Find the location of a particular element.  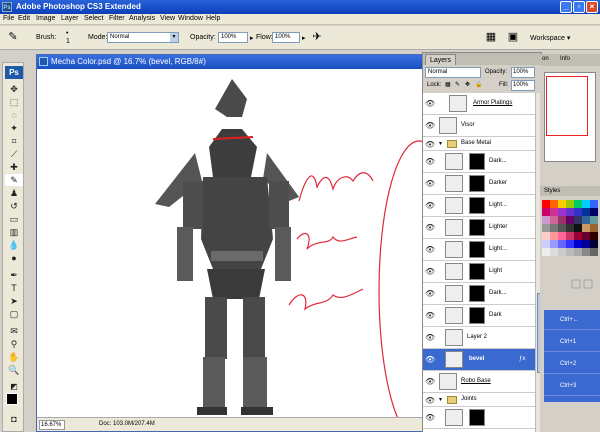

opacity-field: 100% is located at coordinates (233, 37).